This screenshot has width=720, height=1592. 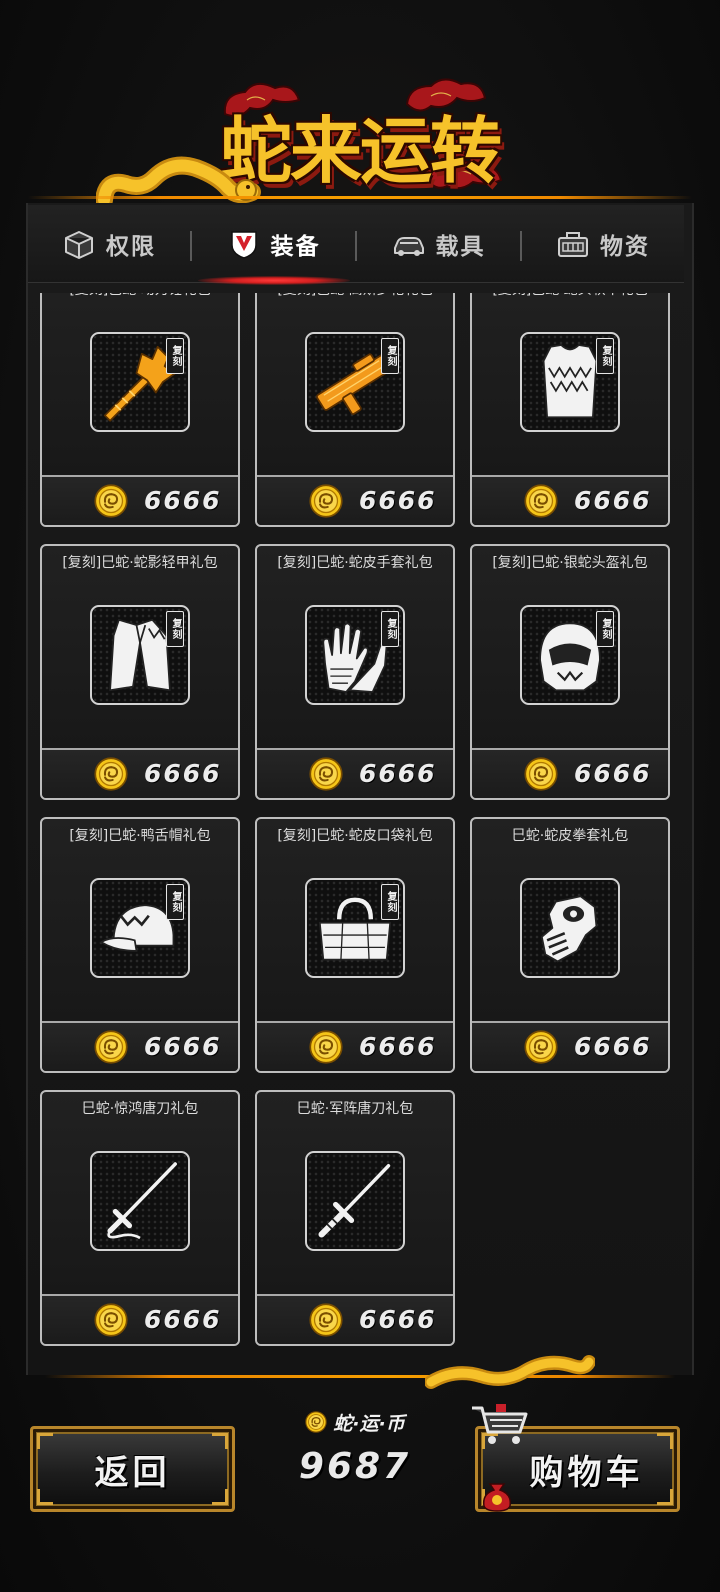 I want to click on item-card: [复刻]巳蛇·高斯步枪礼包 复刻 6666, so click(x=355, y=410).